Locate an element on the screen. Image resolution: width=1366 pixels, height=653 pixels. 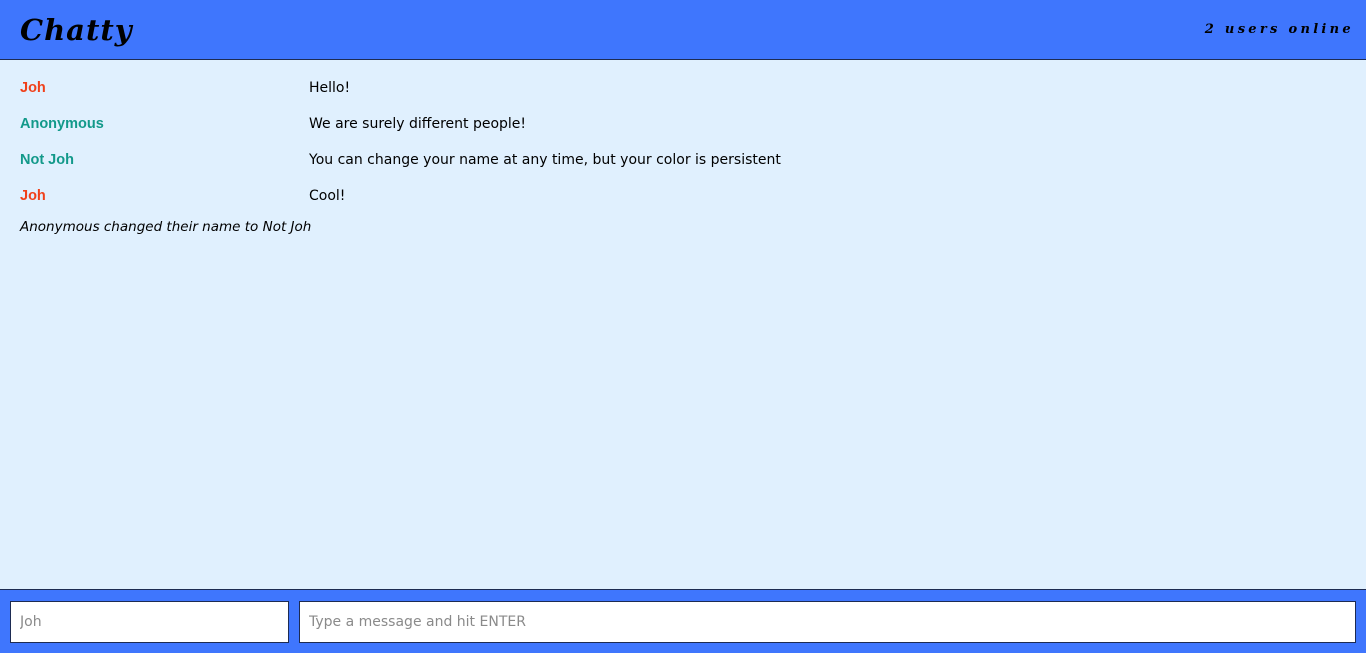
message-username: Anonymous is located at coordinates (62, 124).